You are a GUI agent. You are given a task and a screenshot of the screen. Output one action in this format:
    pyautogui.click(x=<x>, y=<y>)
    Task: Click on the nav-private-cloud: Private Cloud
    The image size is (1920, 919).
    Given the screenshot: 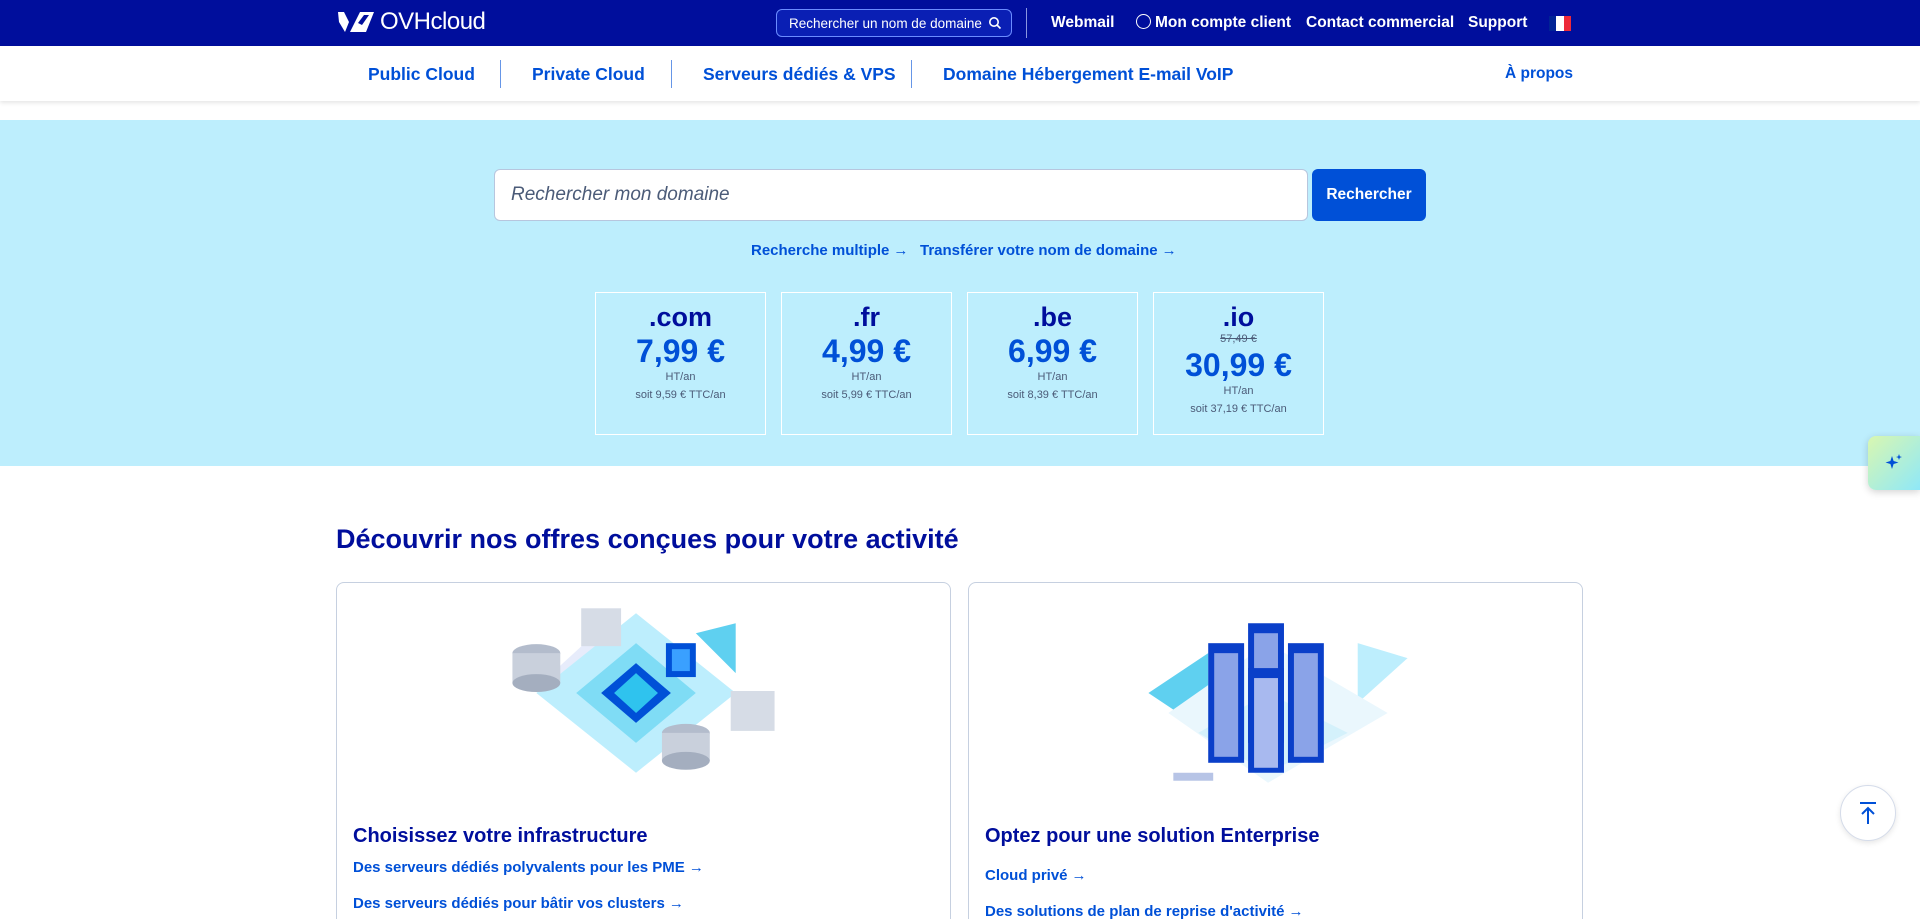 What is the action you would take?
    pyautogui.click(x=588, y=74)
    